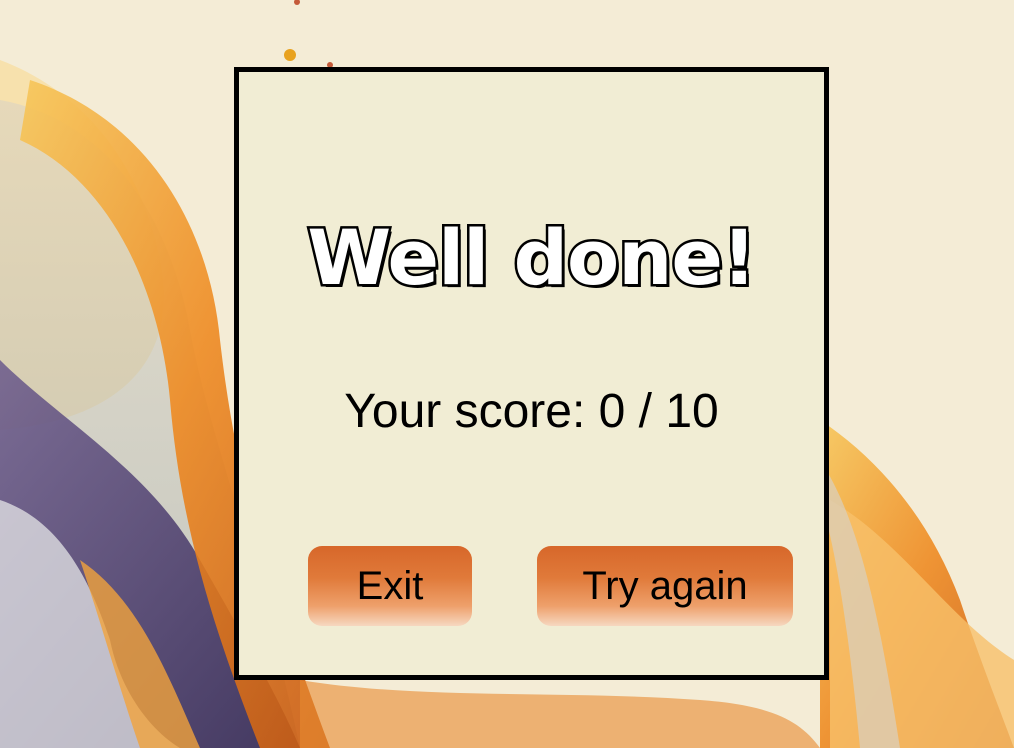  What do you see at coordinates (531, 411) in the screenshot?
I see `score-text: Your score: 0 / 10` at bounding box center [531, 411].